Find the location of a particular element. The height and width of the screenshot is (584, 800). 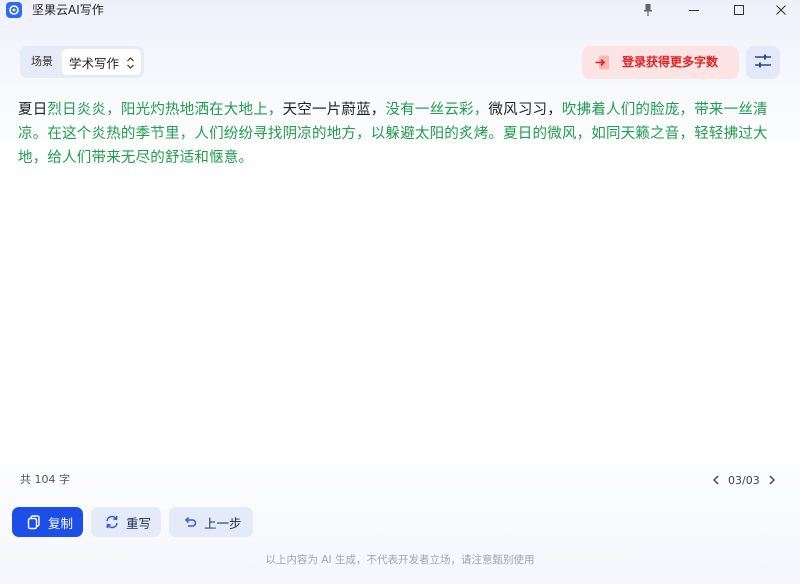

maximize-icon is located at coordinates (739, 10).